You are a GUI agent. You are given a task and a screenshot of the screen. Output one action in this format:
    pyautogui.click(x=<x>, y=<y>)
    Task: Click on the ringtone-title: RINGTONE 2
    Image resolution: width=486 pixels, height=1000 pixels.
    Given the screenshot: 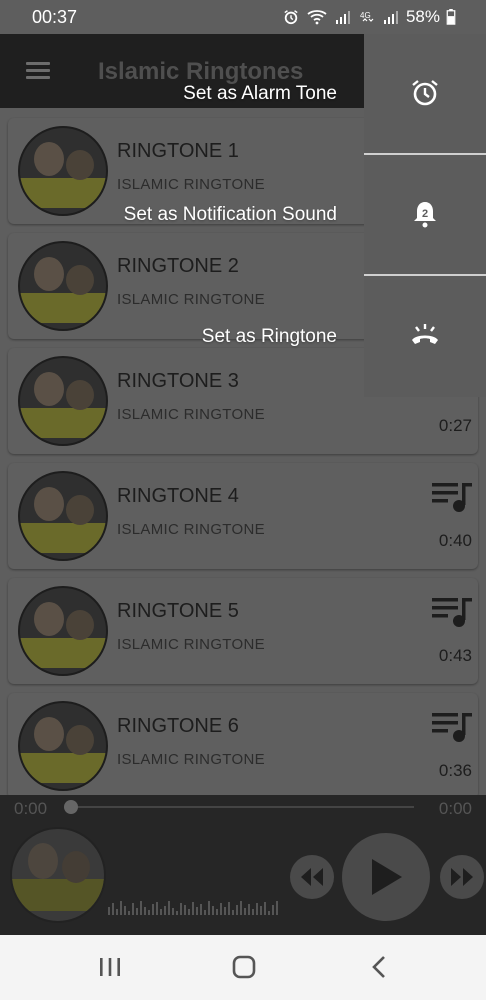 What is the action you would take?
    pyautogui.click(x=178, y=266)
    